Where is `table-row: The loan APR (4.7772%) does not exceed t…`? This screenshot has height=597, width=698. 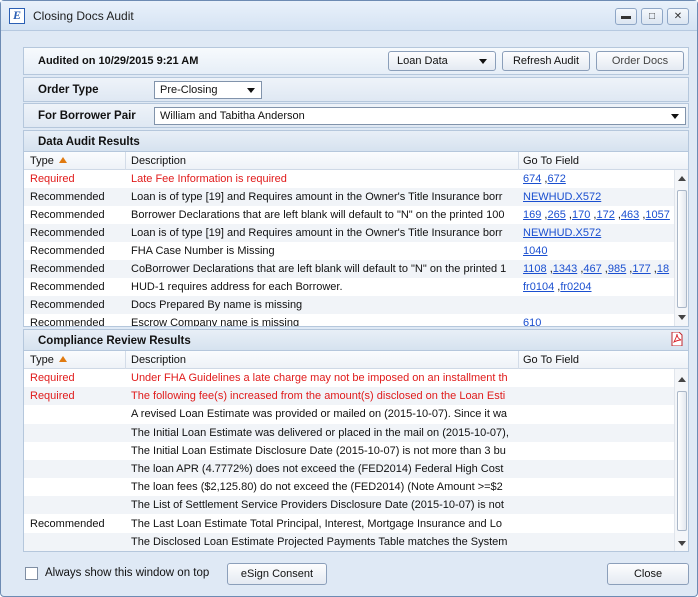
table-row: The loan APR (4.7772%) does not exceed t… is located at coordinates (349, 469).